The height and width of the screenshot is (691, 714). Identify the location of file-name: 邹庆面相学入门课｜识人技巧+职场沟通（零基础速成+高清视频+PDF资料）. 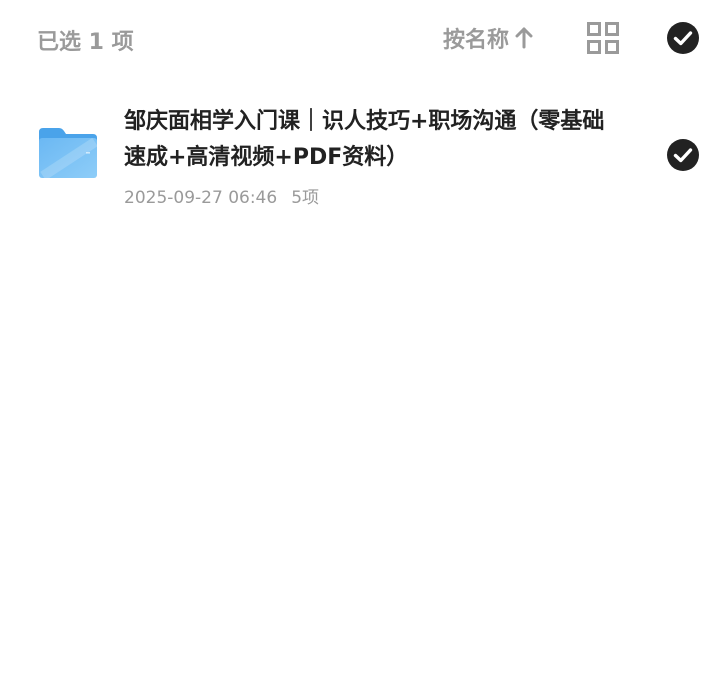
(364, 139).